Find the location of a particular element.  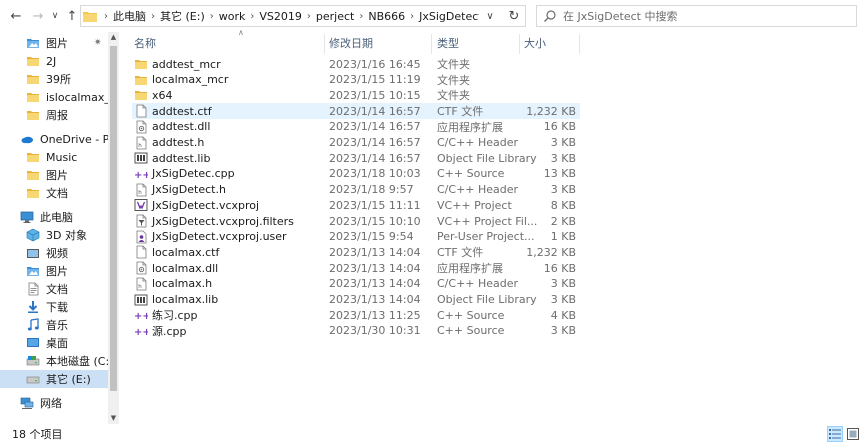

forward-button: → is located at coordinates (38, 16).